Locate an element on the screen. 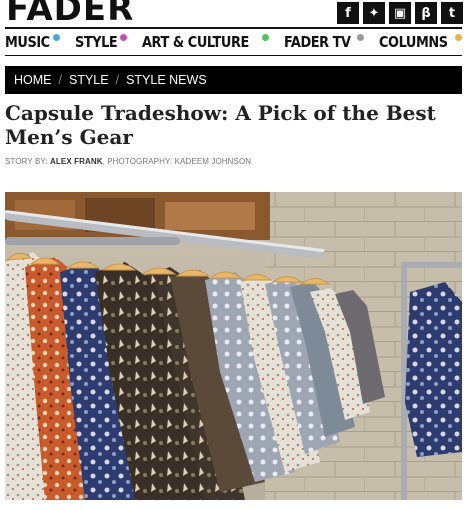 The width and height of the screenshot is (466, 510). nav-label: COLUMNS is located at coordinates (413, 42).